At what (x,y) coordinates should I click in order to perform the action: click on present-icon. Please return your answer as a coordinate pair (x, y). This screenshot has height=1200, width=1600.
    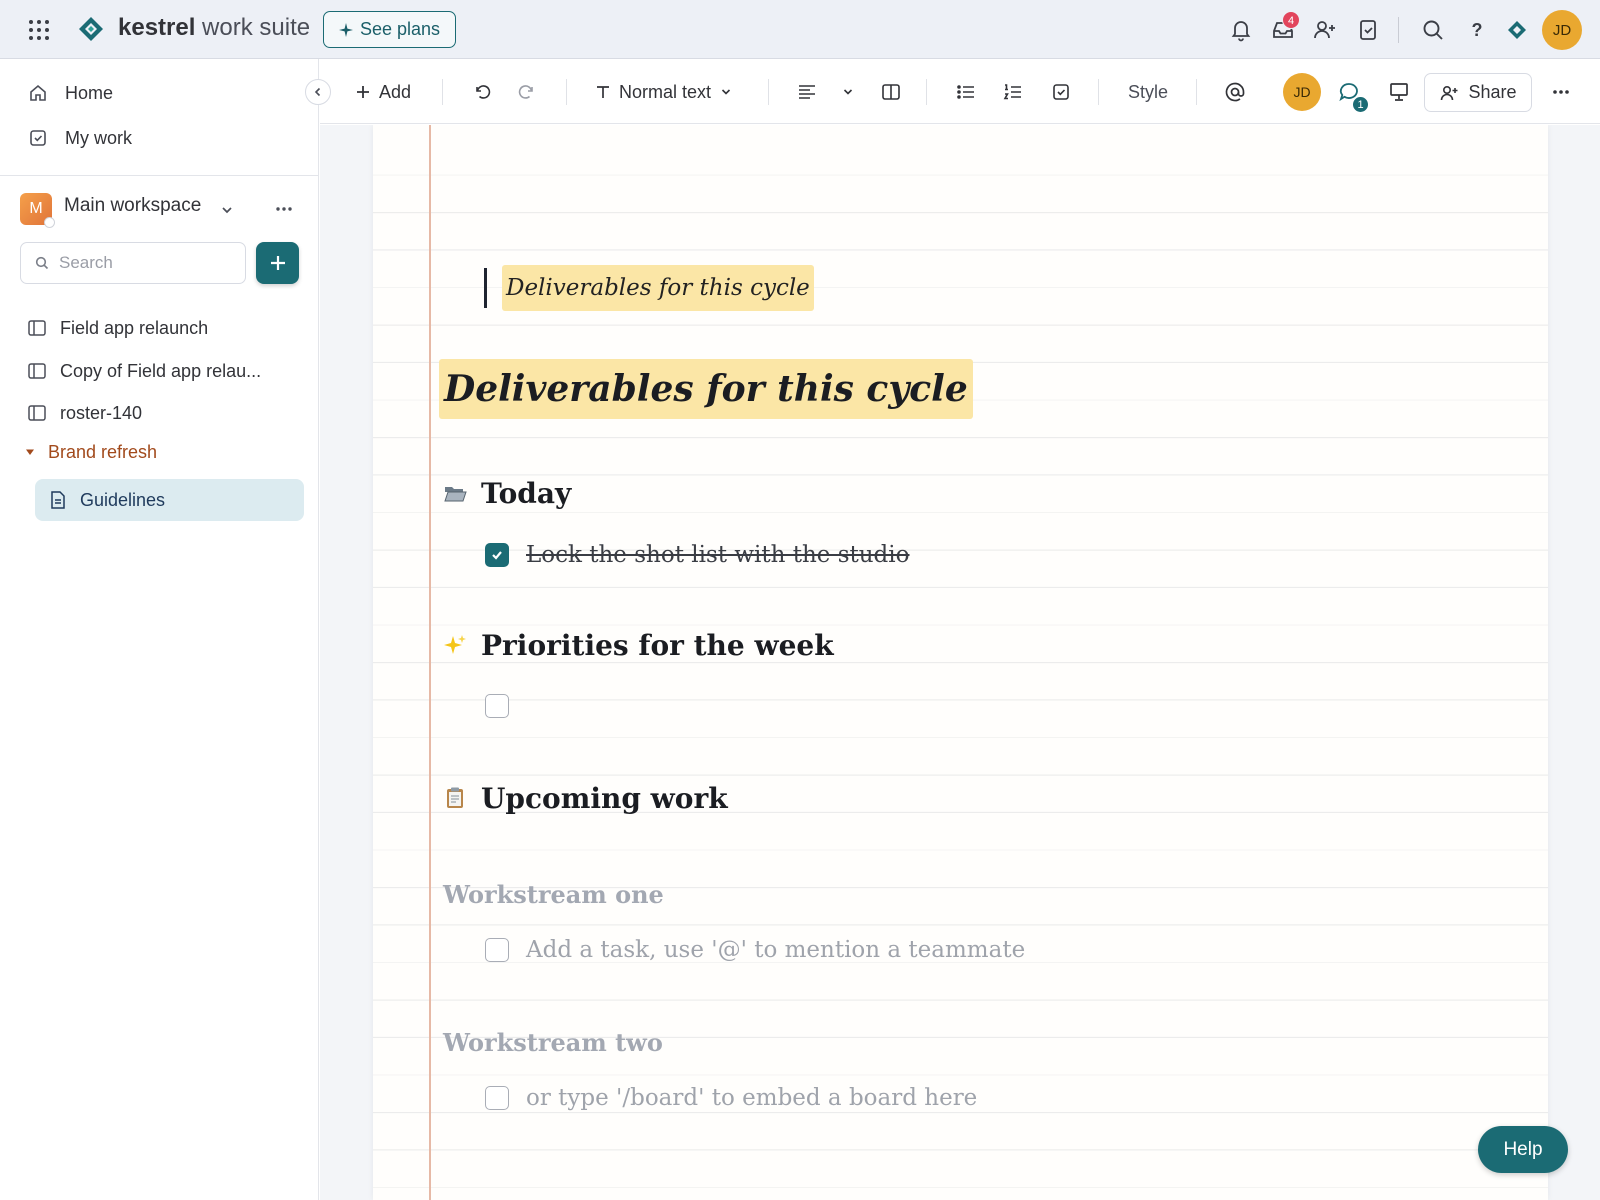
    Looking at the image, I should click on (1399, 92).